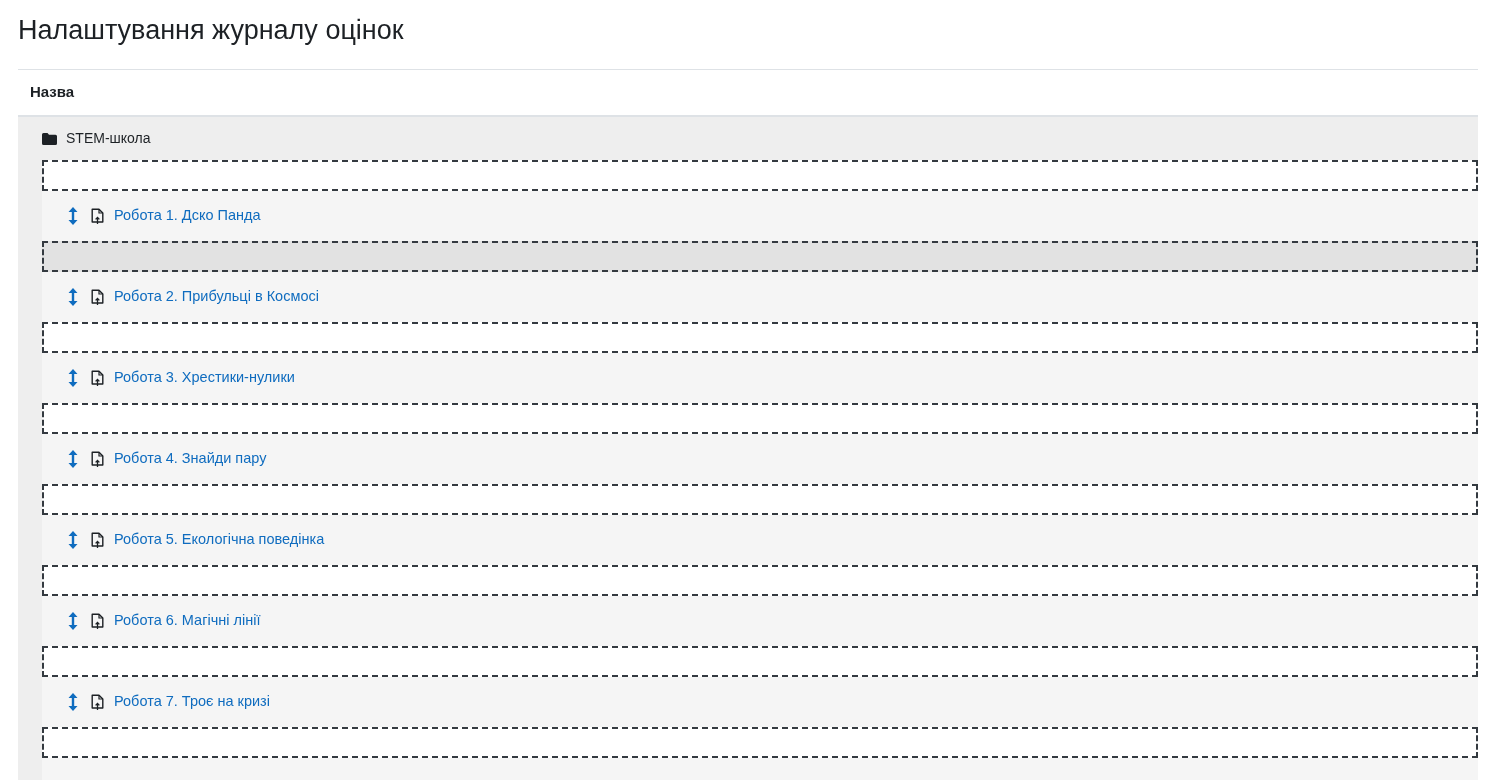  I want to click on grade-item-link: Робота 2. Прибульці в Космосі, so click(216, 297).